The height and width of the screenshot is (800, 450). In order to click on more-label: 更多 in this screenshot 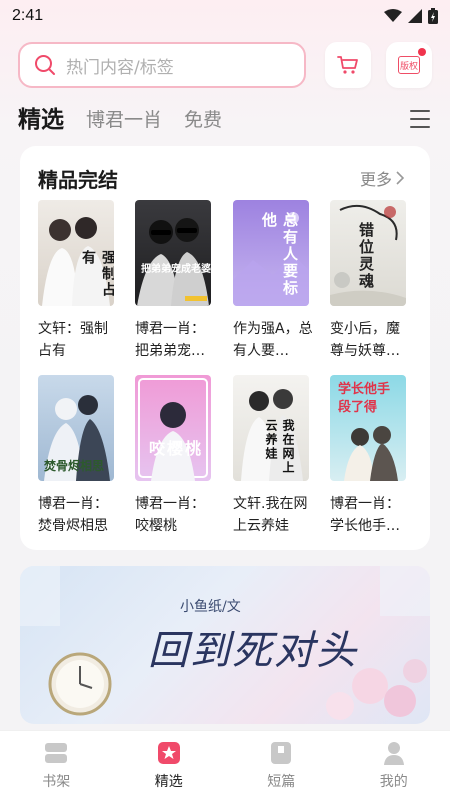, I will do `click(375, 179)`.